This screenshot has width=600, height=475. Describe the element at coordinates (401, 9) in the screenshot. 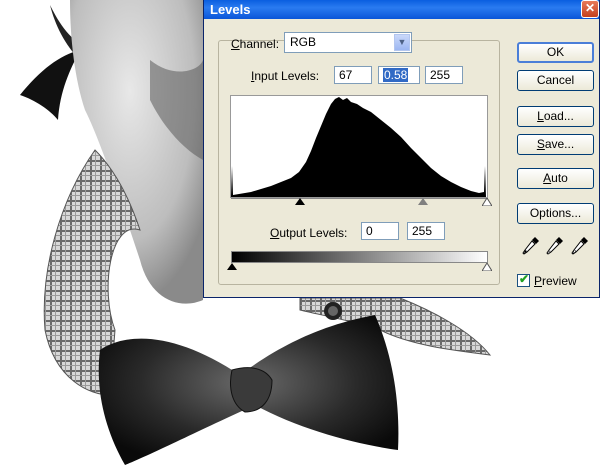

I see `dialog-titlebar: Levels ✕` at that location.